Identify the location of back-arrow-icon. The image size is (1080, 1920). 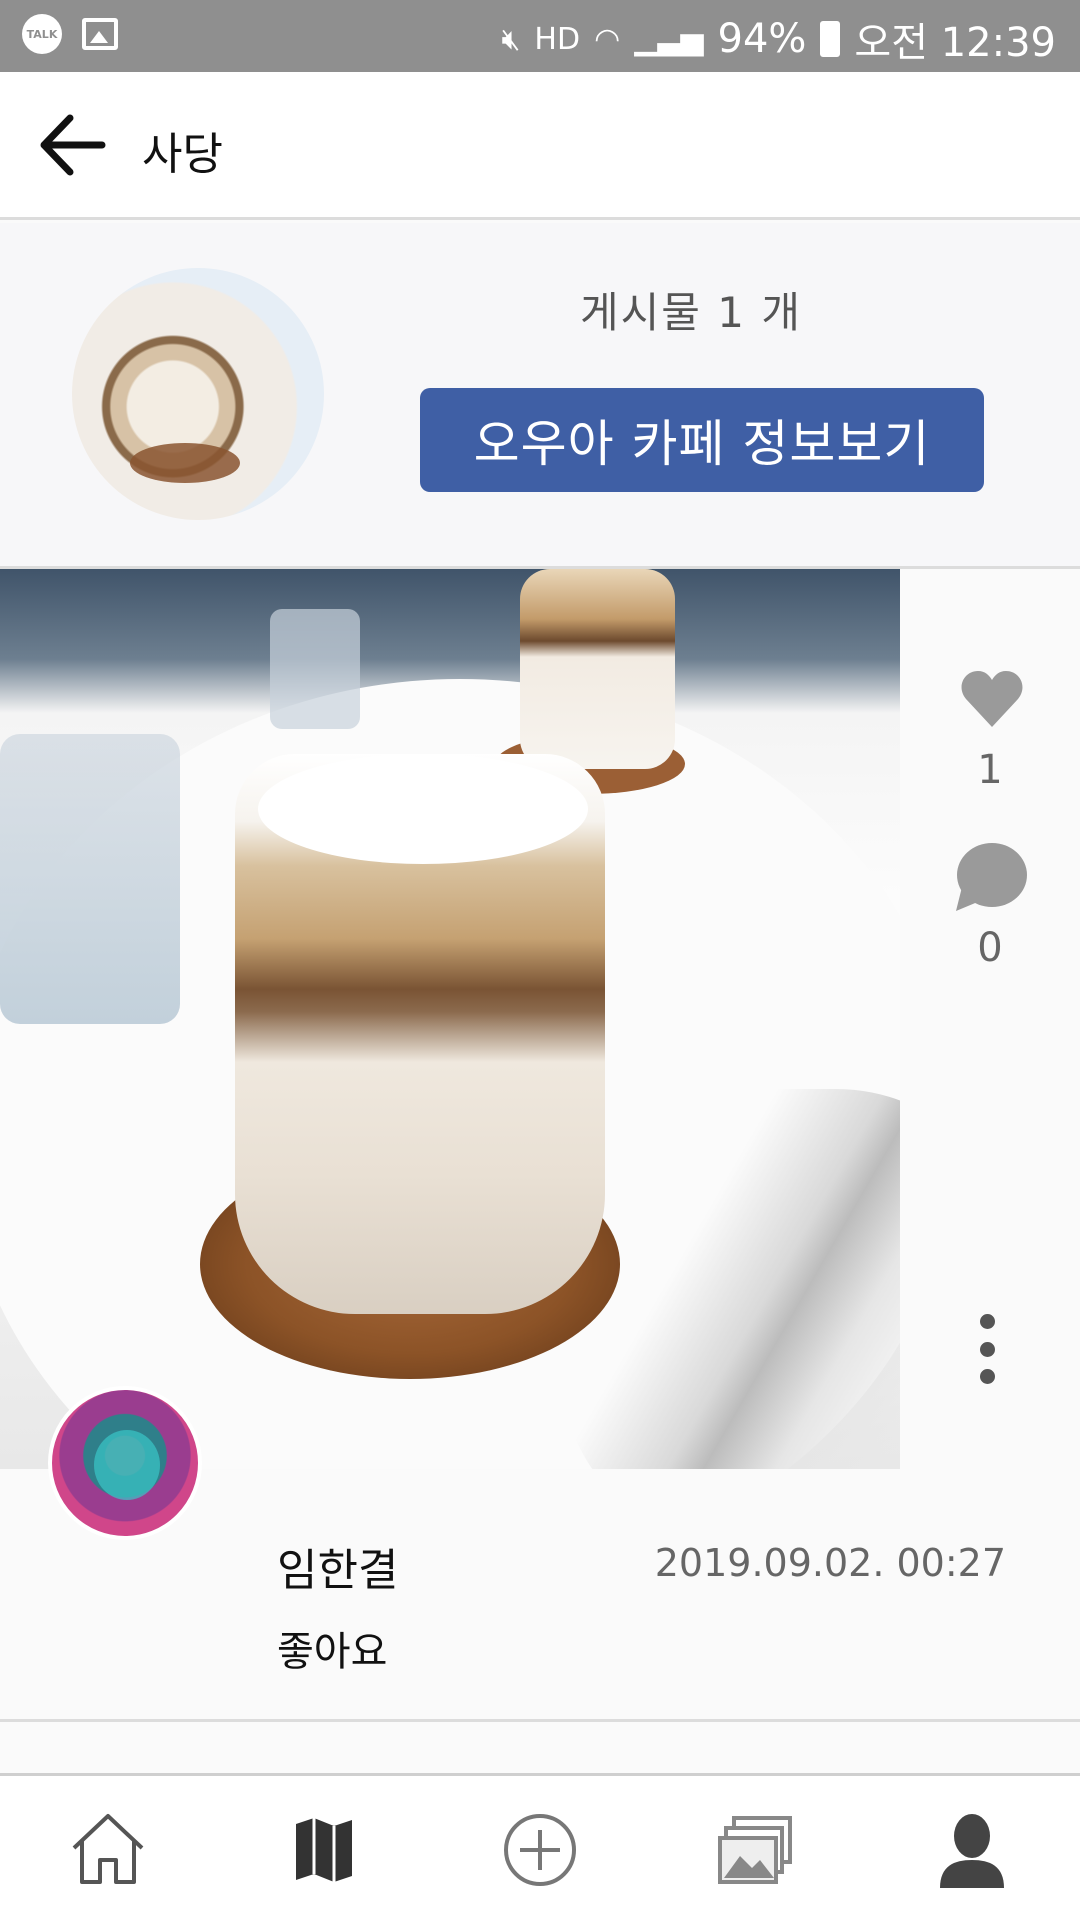
(72, 145).